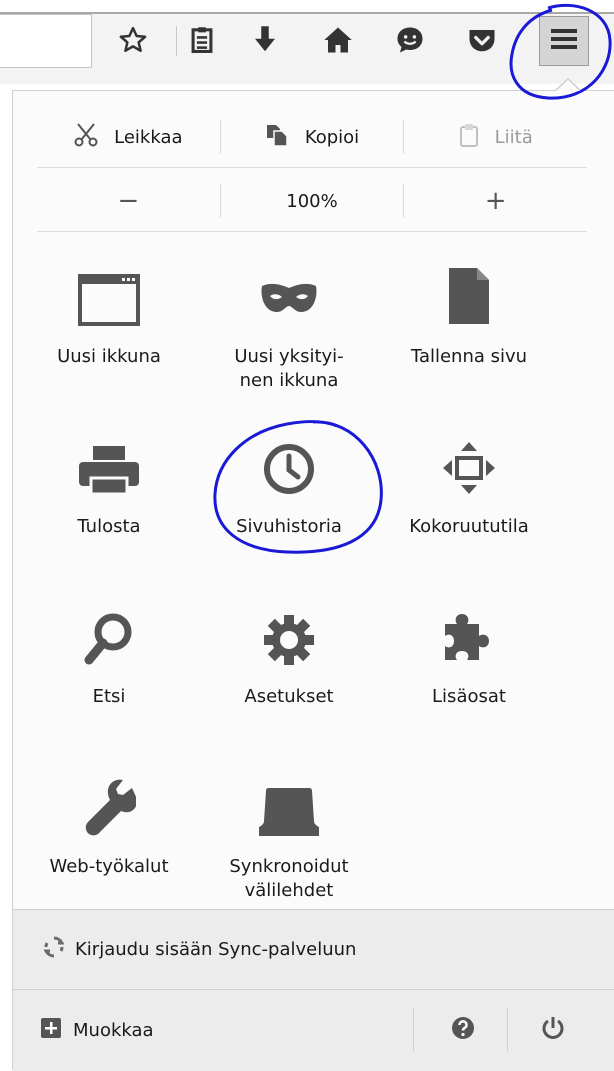 Image resolution: width=614 pixels, height=1071 pixels. I want to click on hamburger-menu-button, so click(564, 41).